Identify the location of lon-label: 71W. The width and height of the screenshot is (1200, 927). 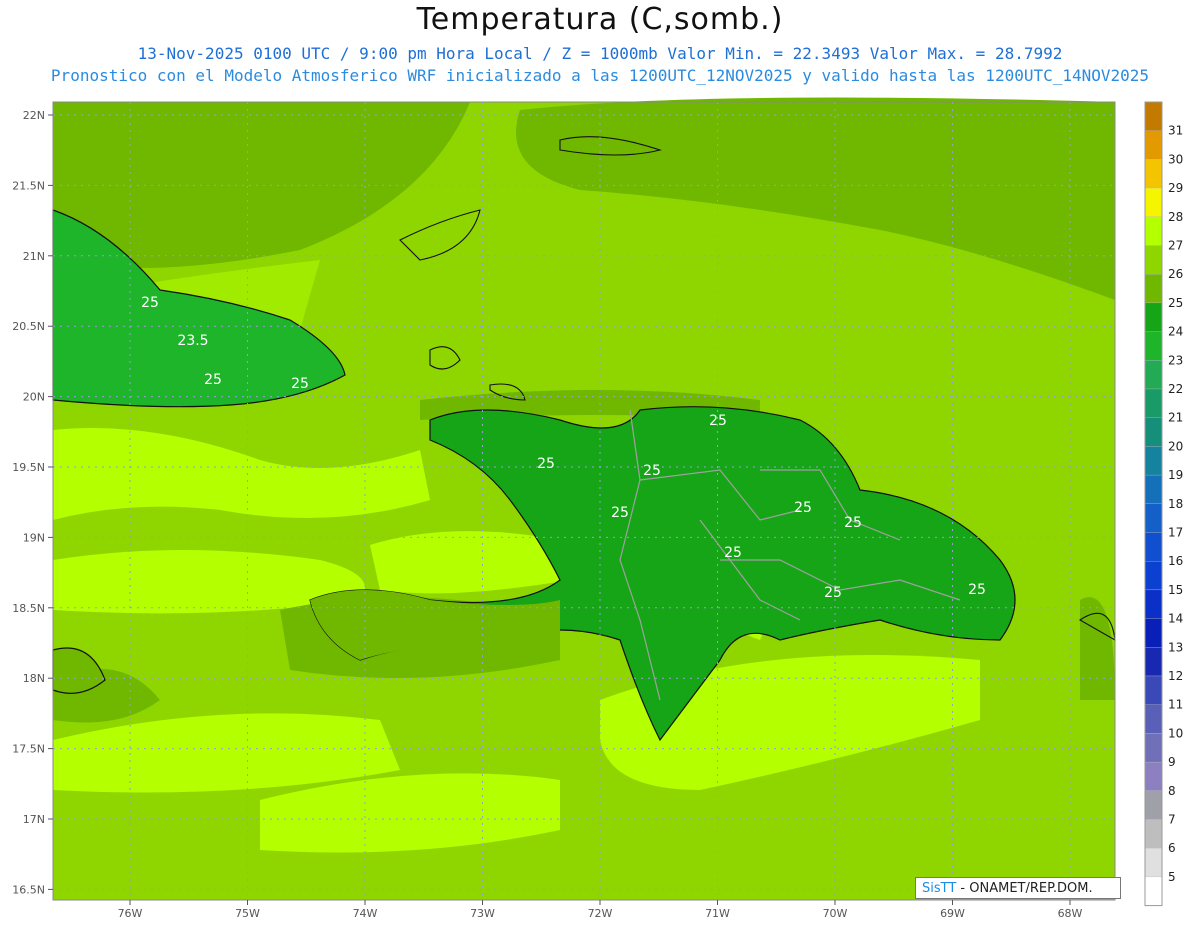
(717, 913).